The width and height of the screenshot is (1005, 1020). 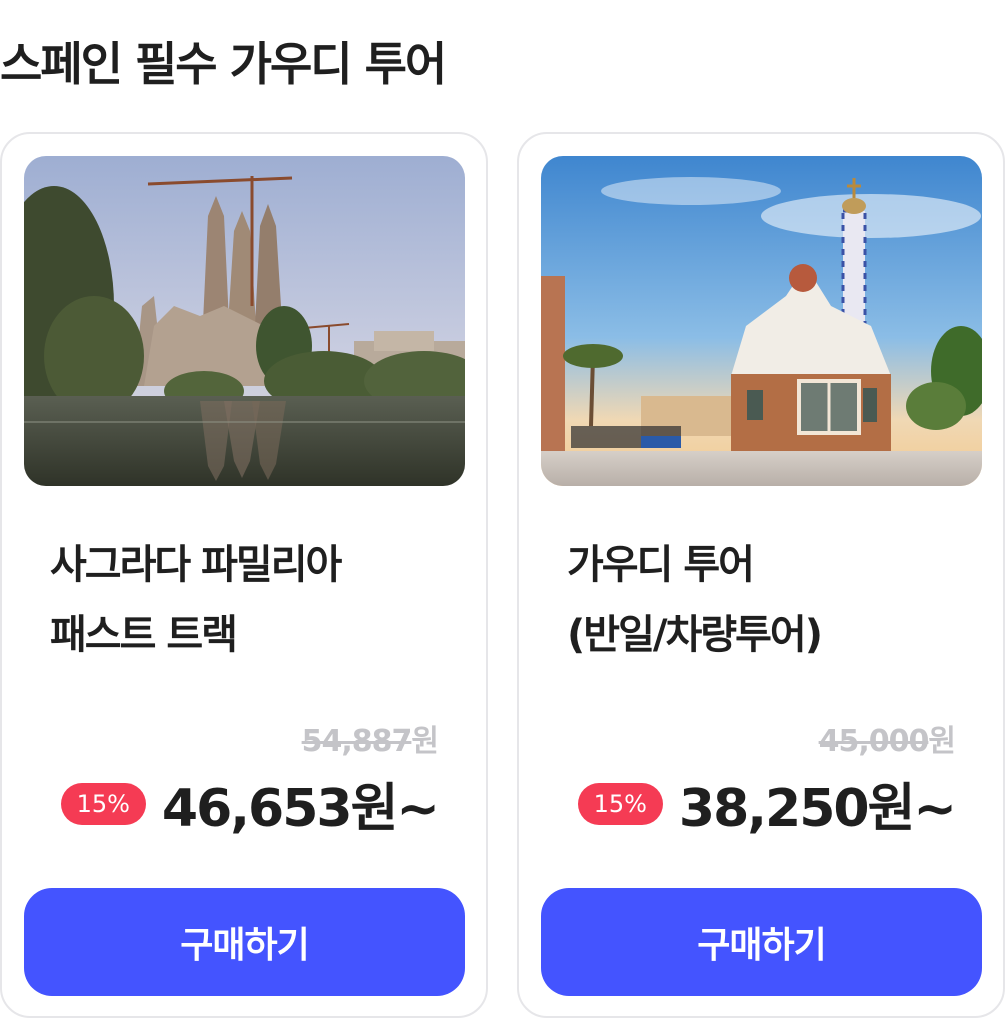 What do you see at coordinates (357, 741) in the screenshot?
I see `original-price-value: 54,887` at bounding box center [357, 741].